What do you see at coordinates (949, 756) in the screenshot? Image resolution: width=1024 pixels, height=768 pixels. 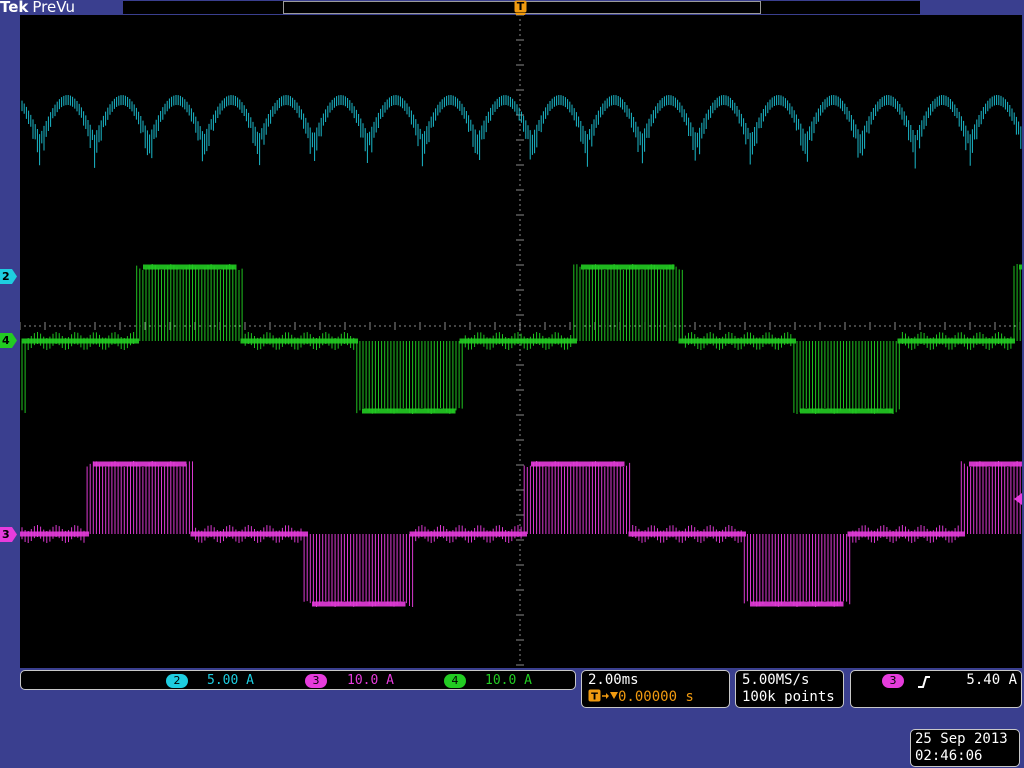 I see `time-display: 02:46:06` at bounding box center [949, 756].